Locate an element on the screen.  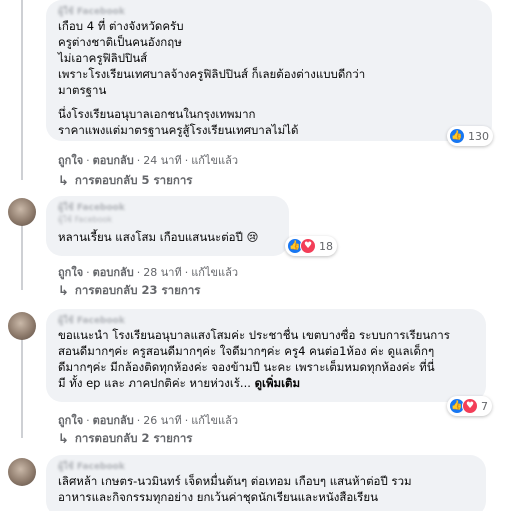
reaction-count: 7 is located at coordinates (484, 406).